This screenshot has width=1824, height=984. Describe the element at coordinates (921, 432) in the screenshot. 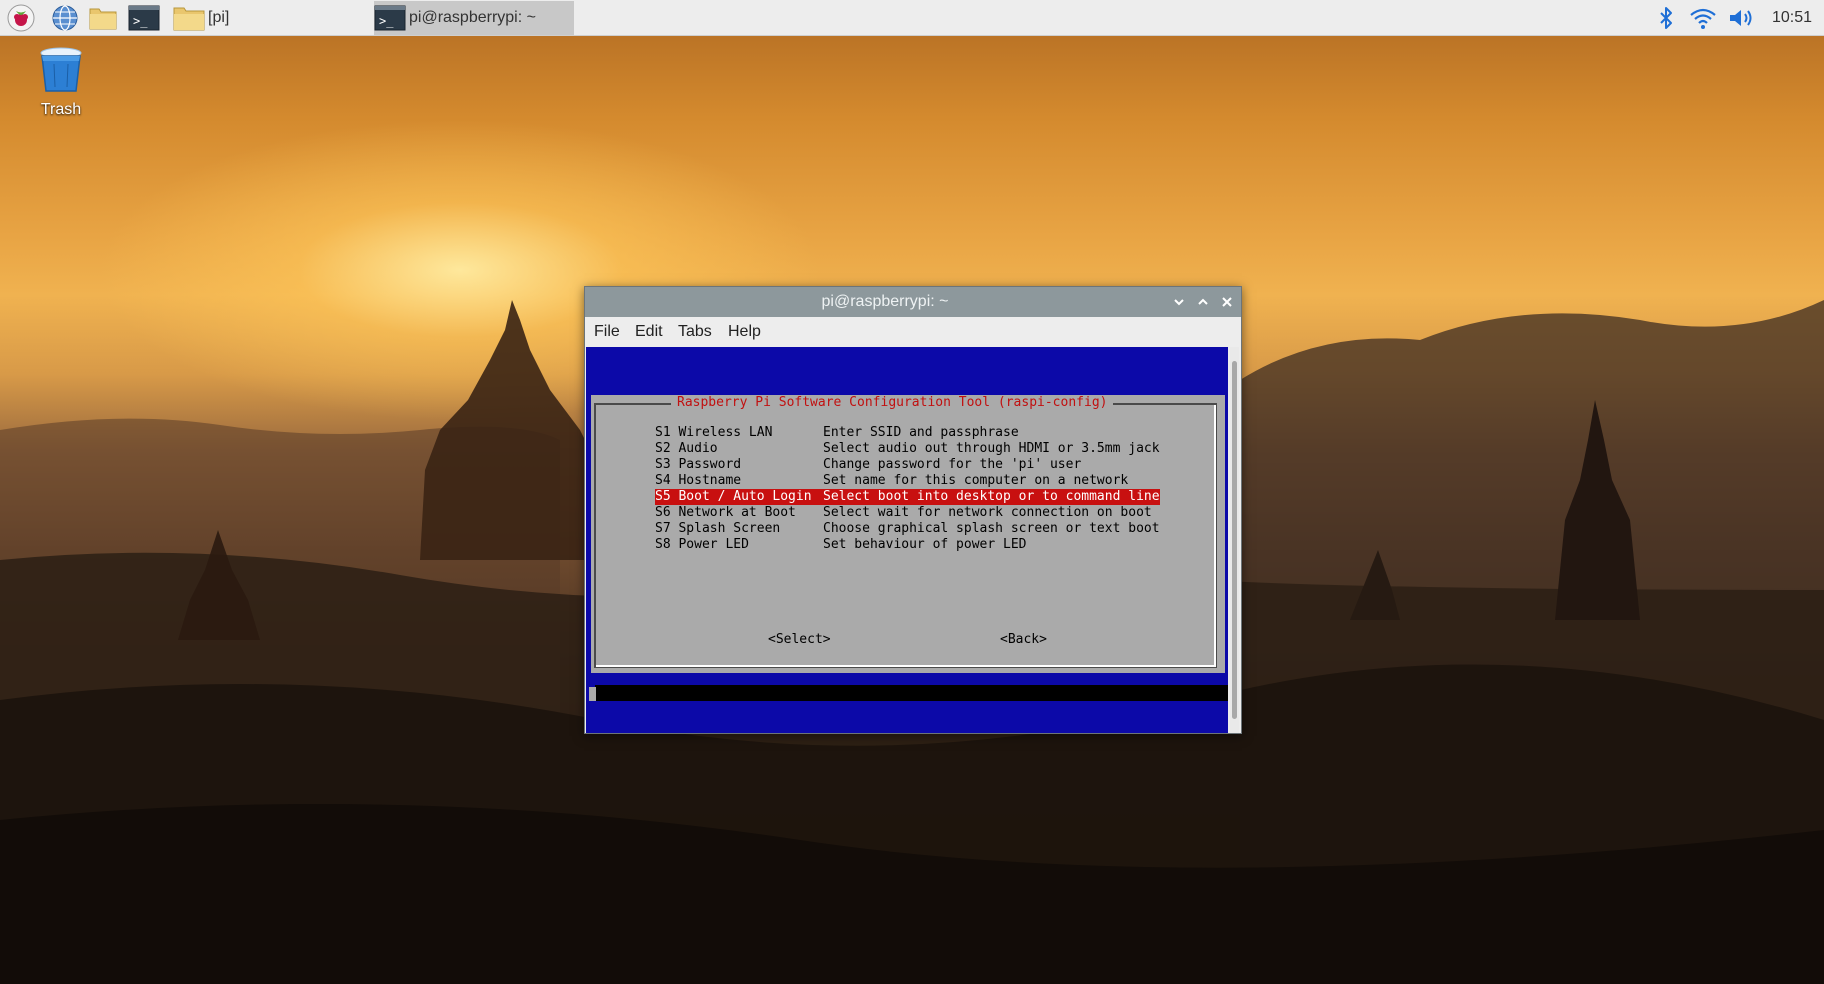

I see `option-description: Enter SSID and passphrase` at that location.